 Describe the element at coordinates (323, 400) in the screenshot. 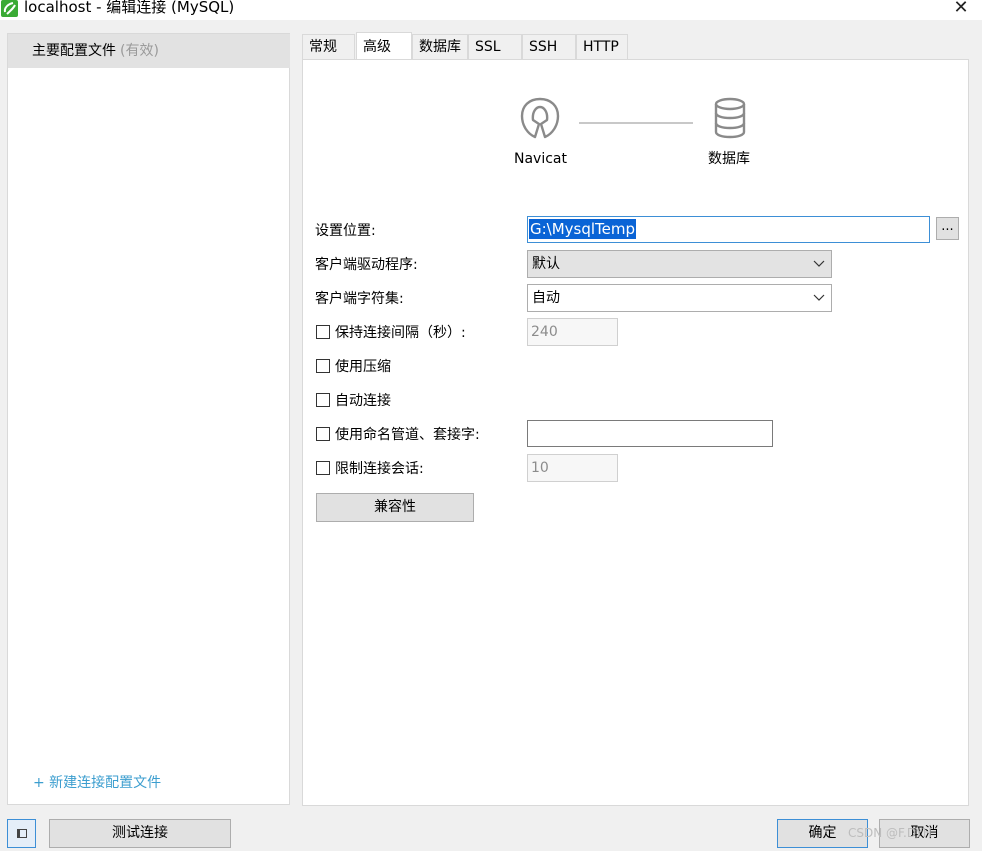

I see `autoconnect-checkbox` at that location.